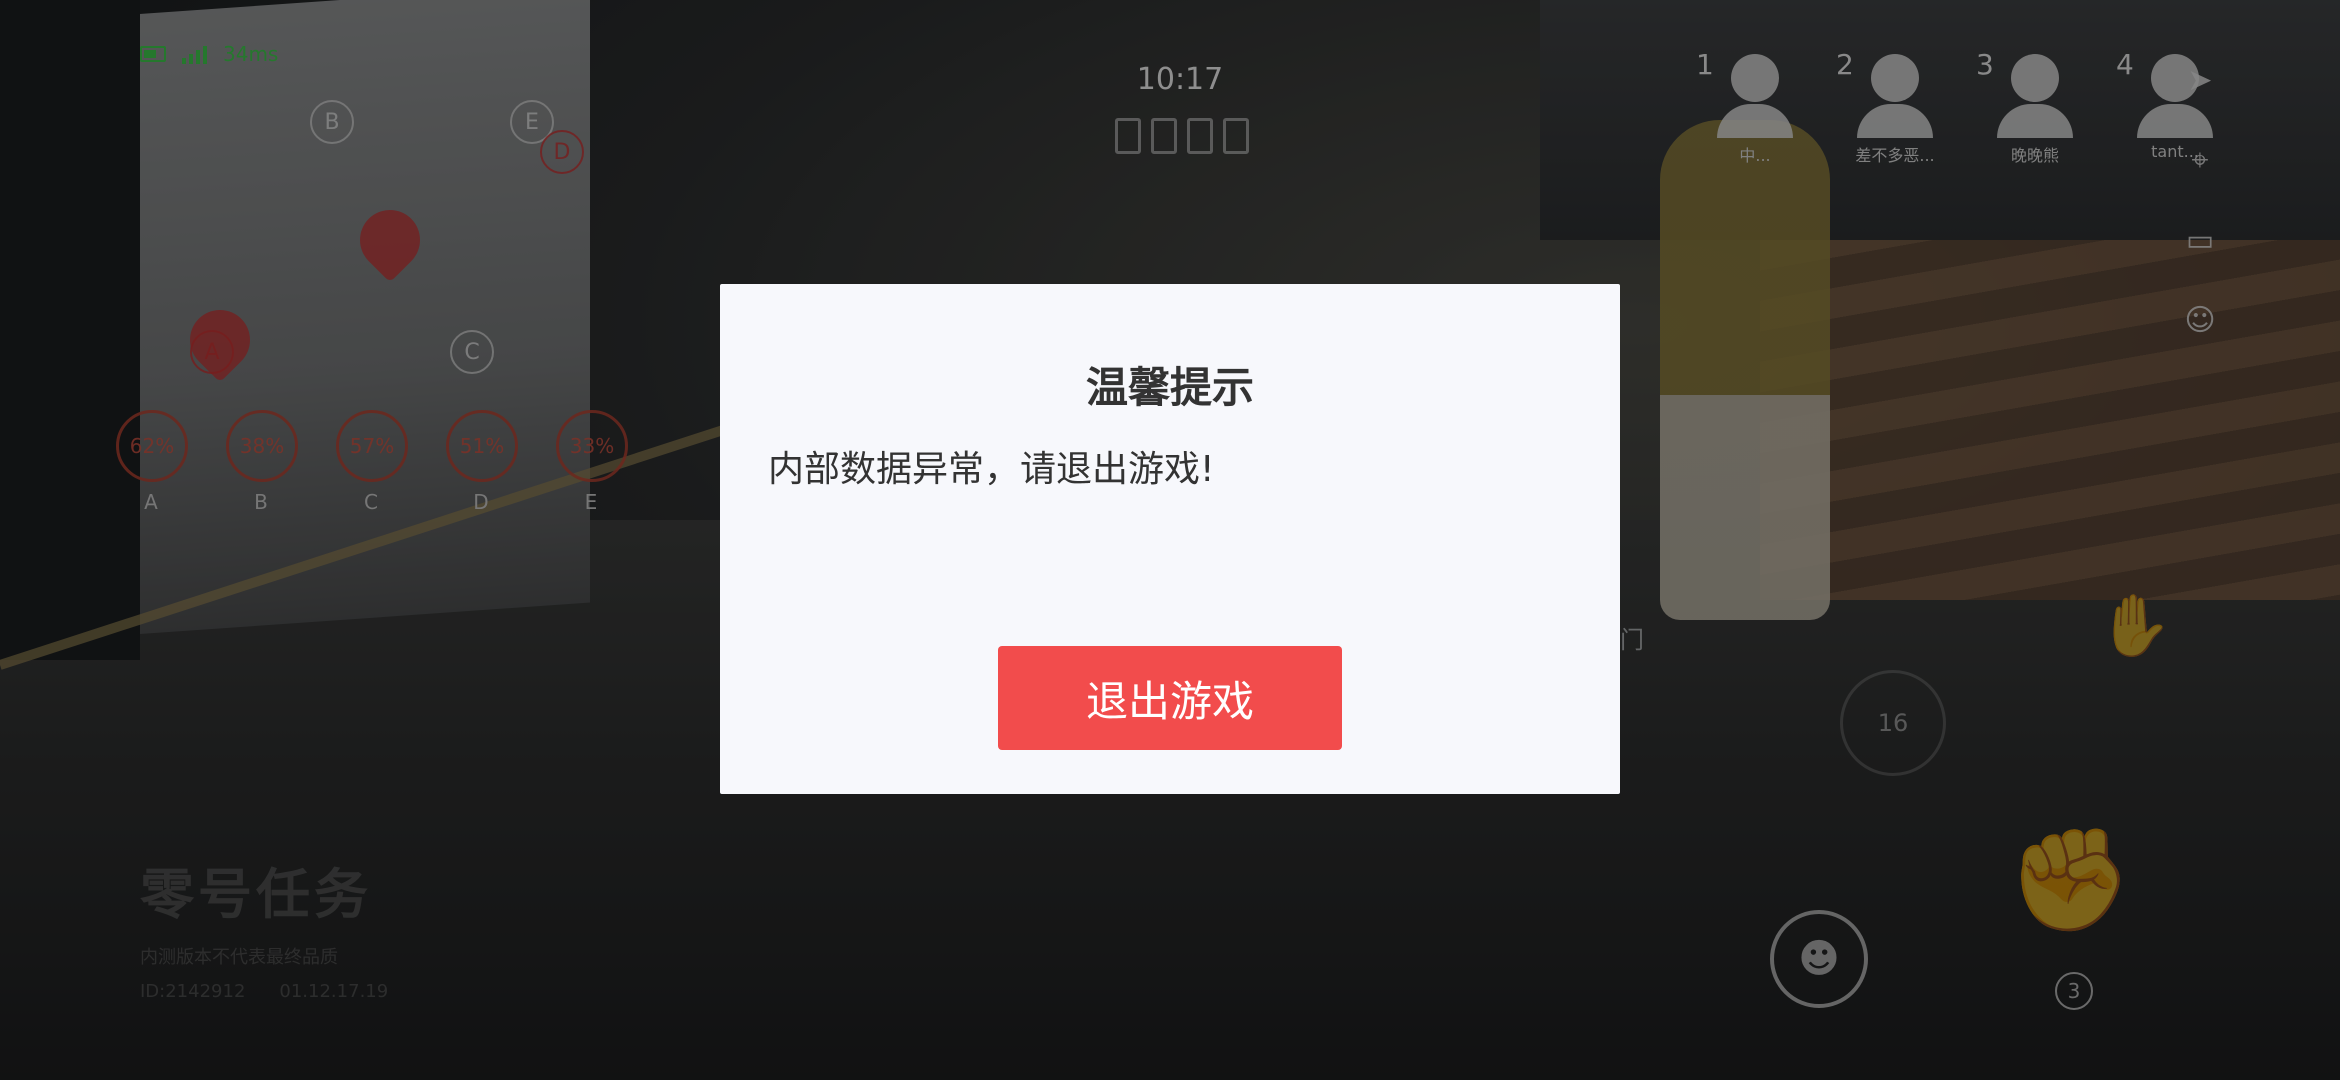 The width and height of the screenshot is (2340, 1080). I want to click on dialog-message: 内部数据异常，请退出游戏!, so click(991, 469).